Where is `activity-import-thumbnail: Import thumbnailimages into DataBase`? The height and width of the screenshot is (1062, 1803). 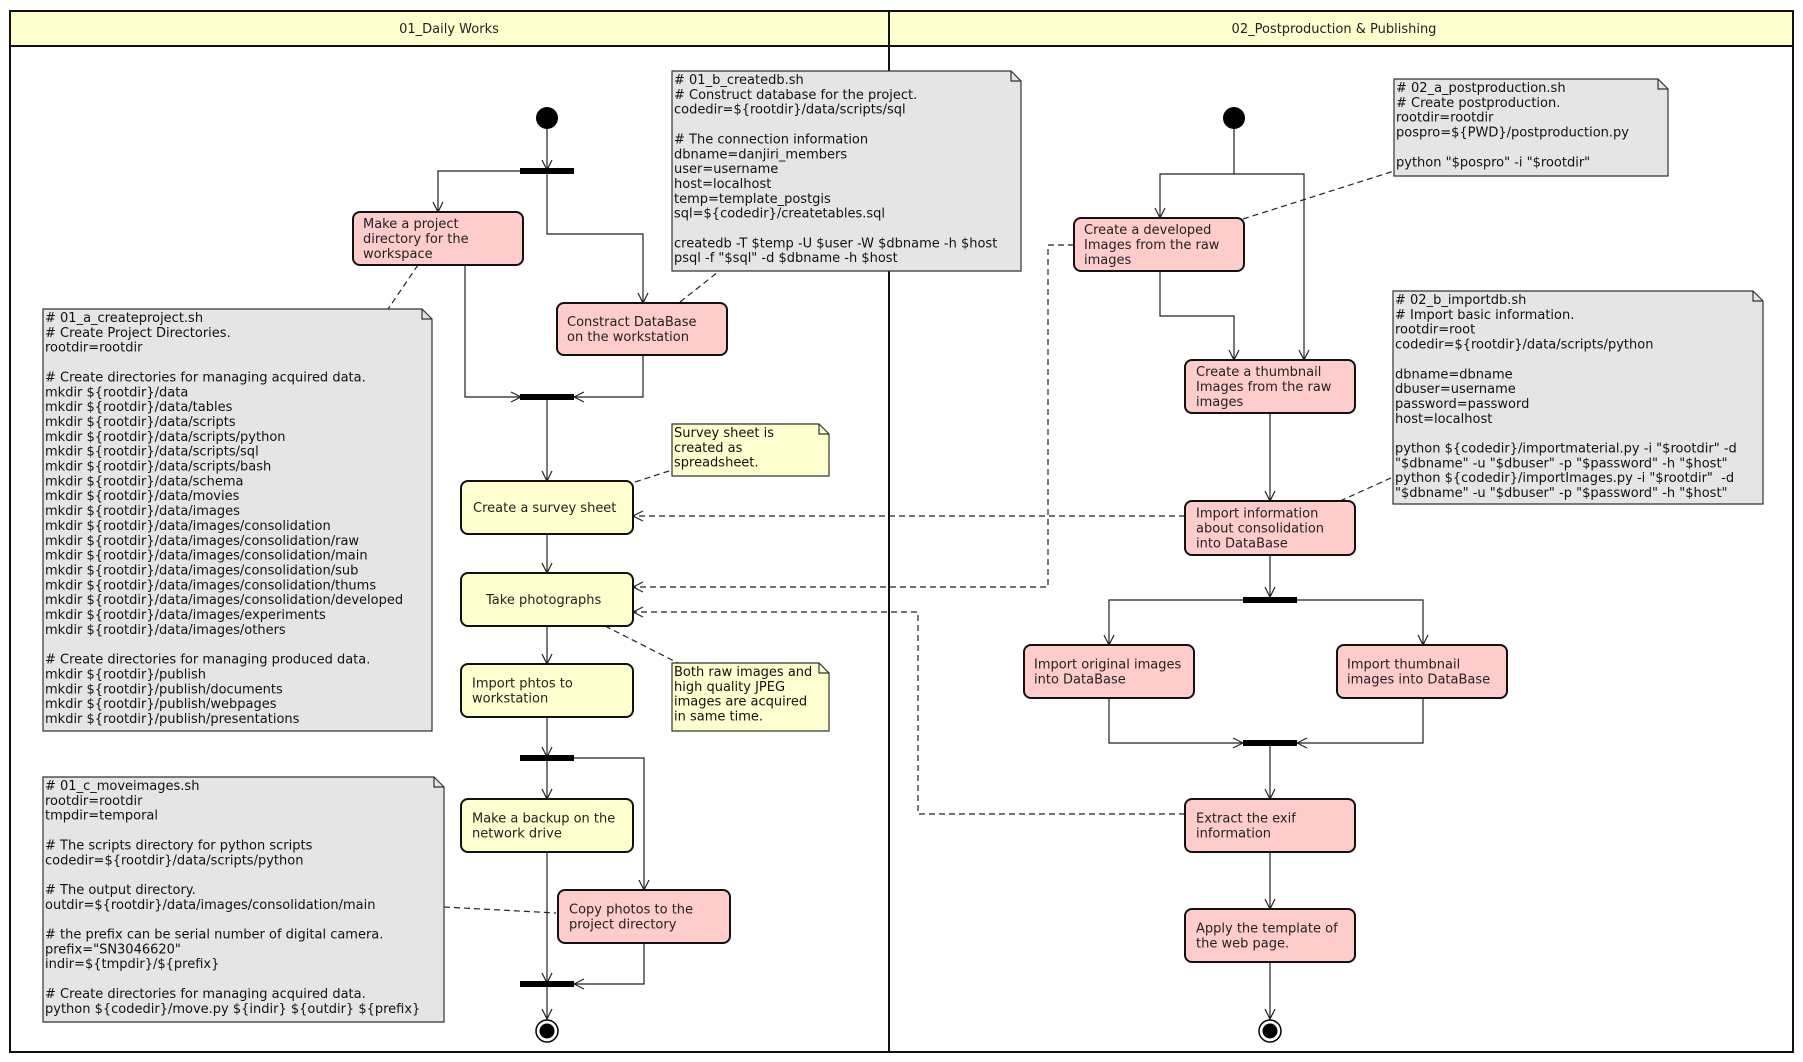
activity-import-thumbnail: Import thumbnailimages into DataBase is located at coordinates (1422, 671).